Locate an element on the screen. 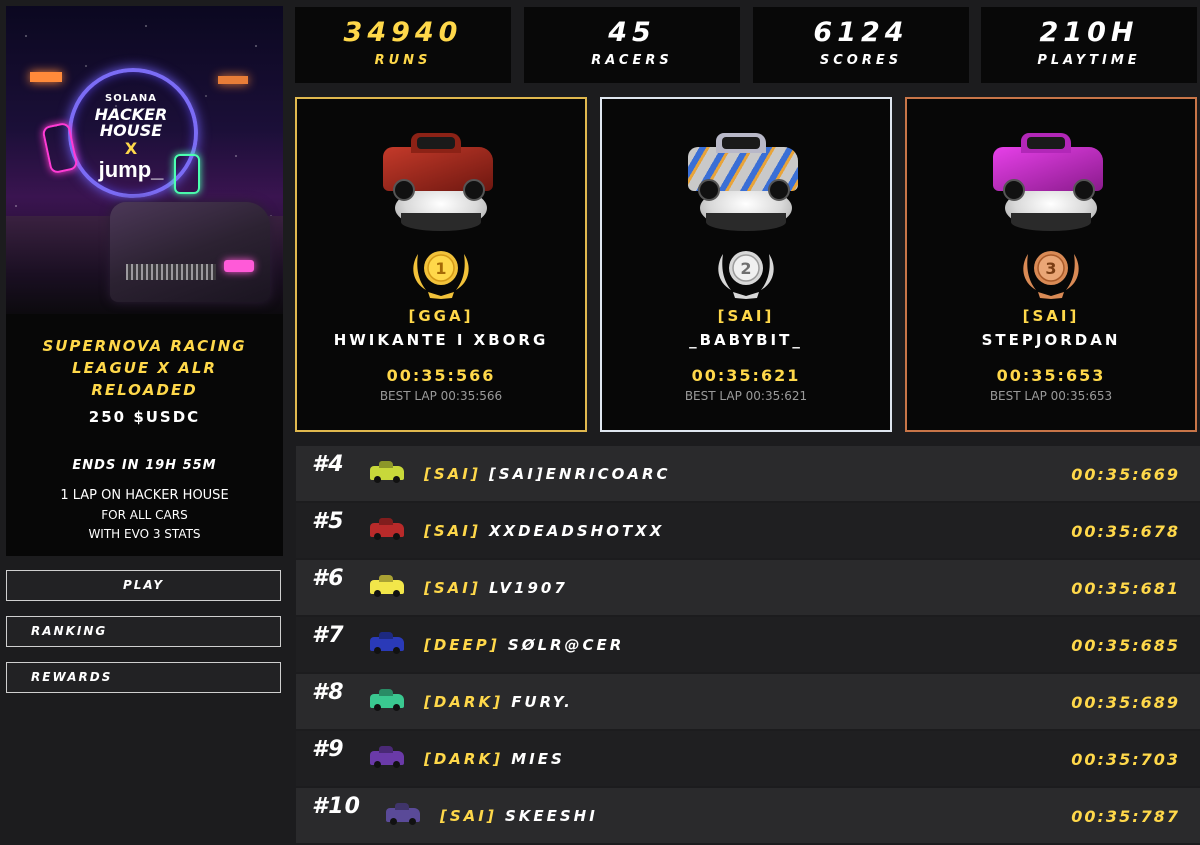 The width and height of the screenshot is (1200, 845). row-player: [SAI] XXDEADSHOTXX is located at coordinates (544, 531).